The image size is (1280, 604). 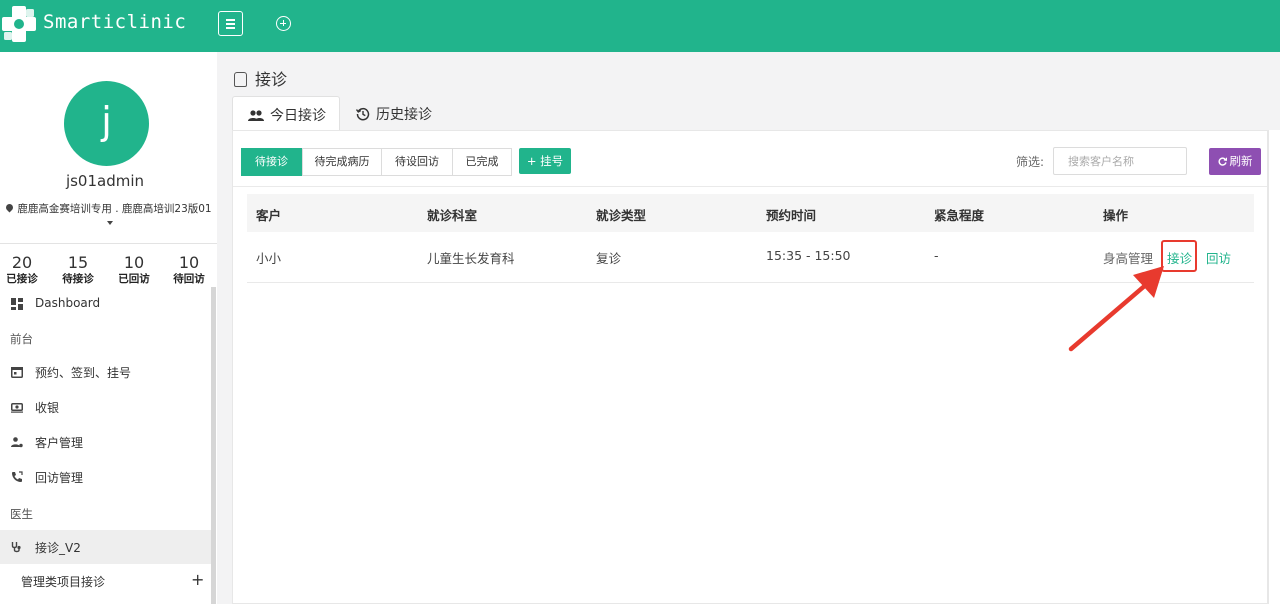 I want to click on nav-section-doctor: 医生, so click(x=21, y=514).